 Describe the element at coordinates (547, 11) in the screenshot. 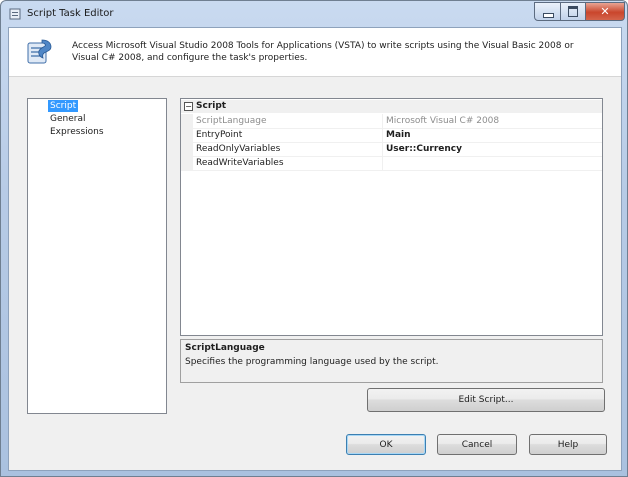

I see `minimize-button` at that location.